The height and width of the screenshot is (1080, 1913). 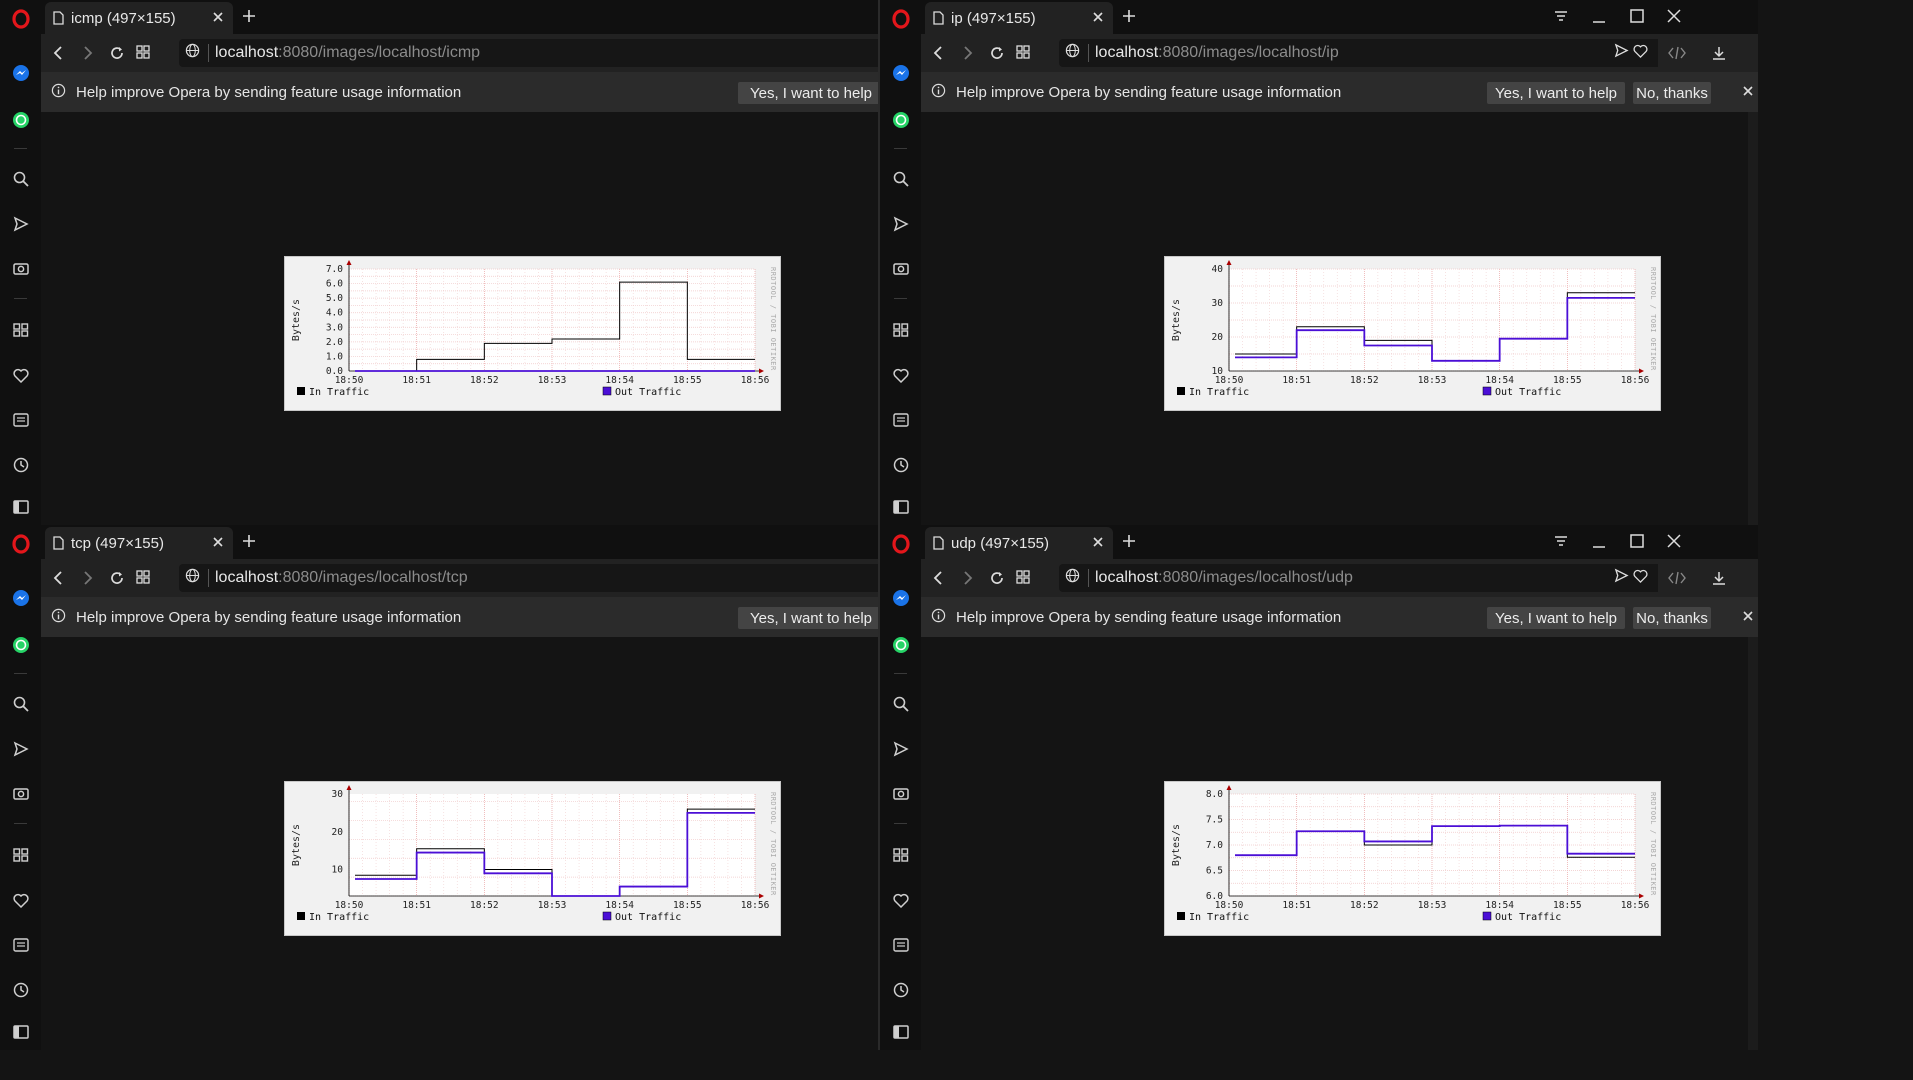 I want to click on active-tab: icmp (497×155), so click(x=139, y=18).